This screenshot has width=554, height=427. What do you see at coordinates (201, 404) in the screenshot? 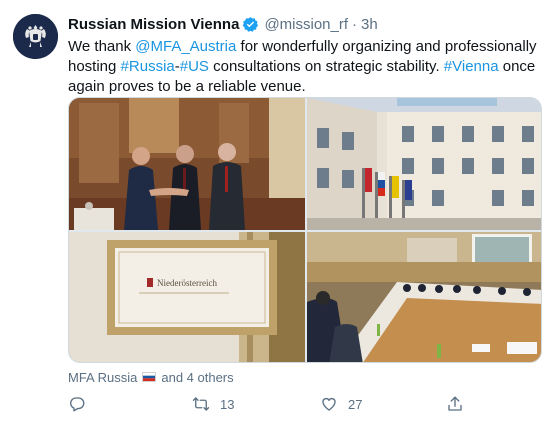
I see `retweet-icon` at bounding box center [201, 404].